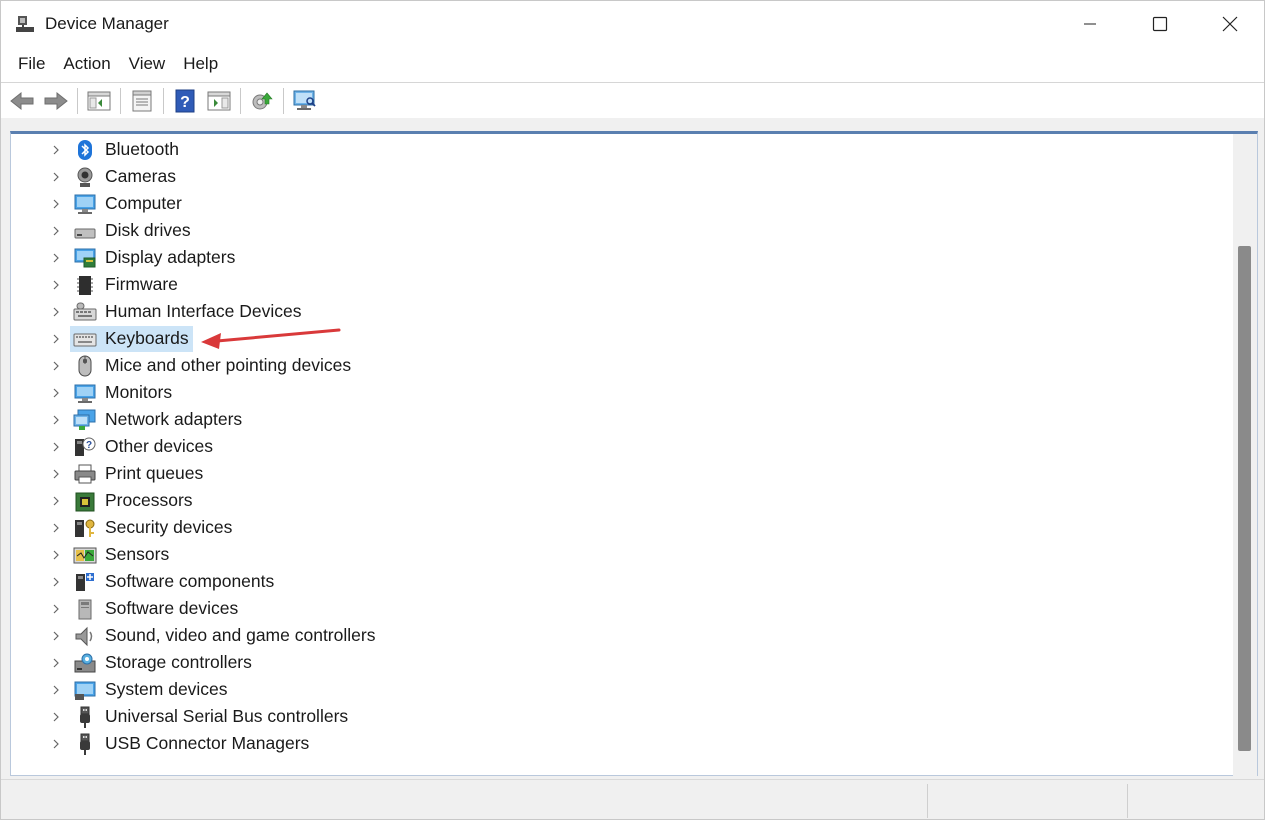 Image resolution: width=1265 pixels, height=820 pixels. What do you see at coordinates (1160, 24) in the screenshot?
I see `maximize-button` at bounding box center [1160, 24].